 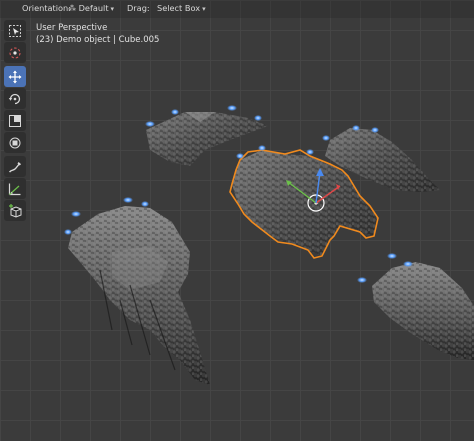 I want to click on scale-icon, so click(x=15, y=120).